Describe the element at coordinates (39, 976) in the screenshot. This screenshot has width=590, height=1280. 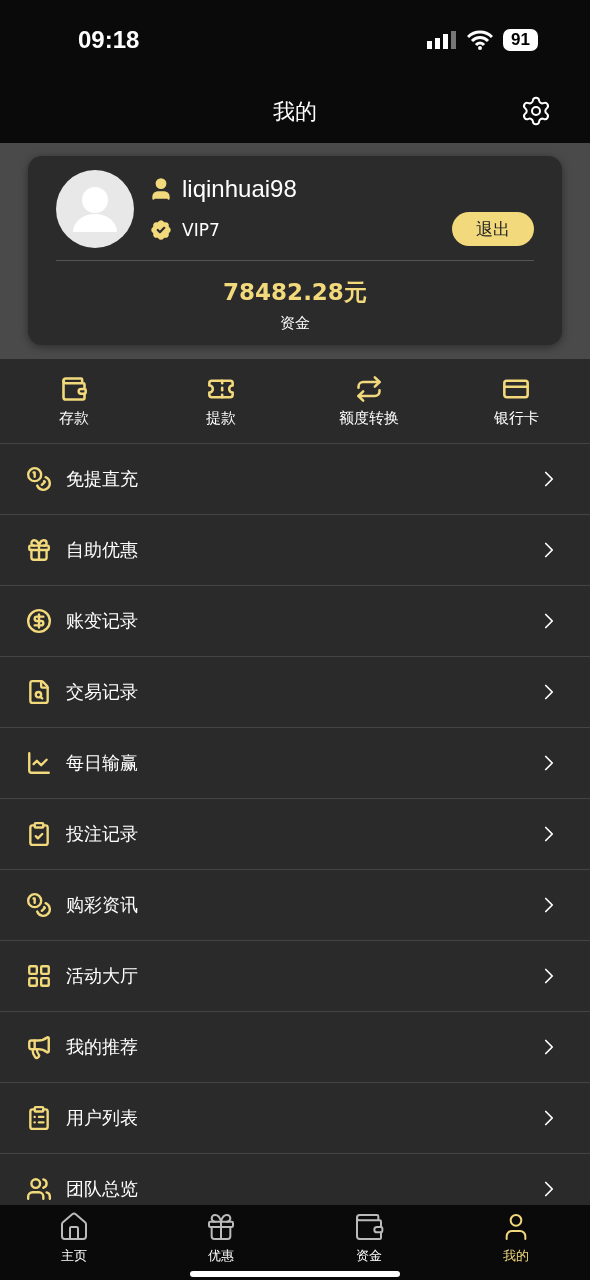
I see `grid-icon` at that location.